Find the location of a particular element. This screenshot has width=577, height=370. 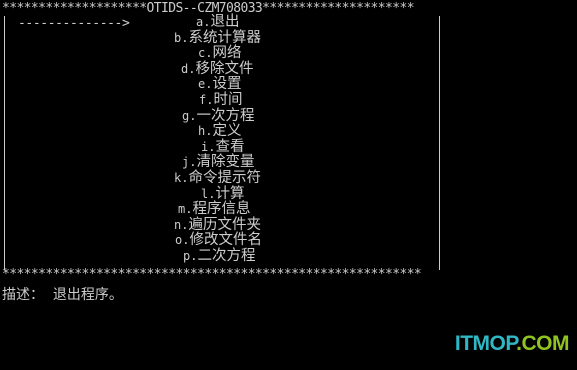

menu-item: a.退出 is located at coordinates (217, 22).